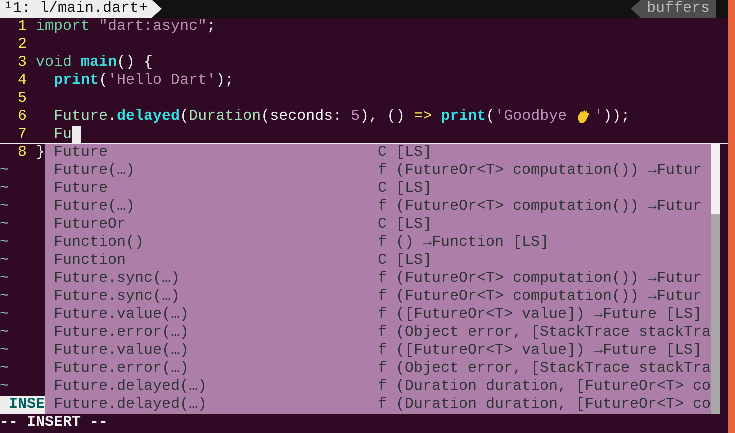  I want to click on line-number: 3, so click(21, 62).